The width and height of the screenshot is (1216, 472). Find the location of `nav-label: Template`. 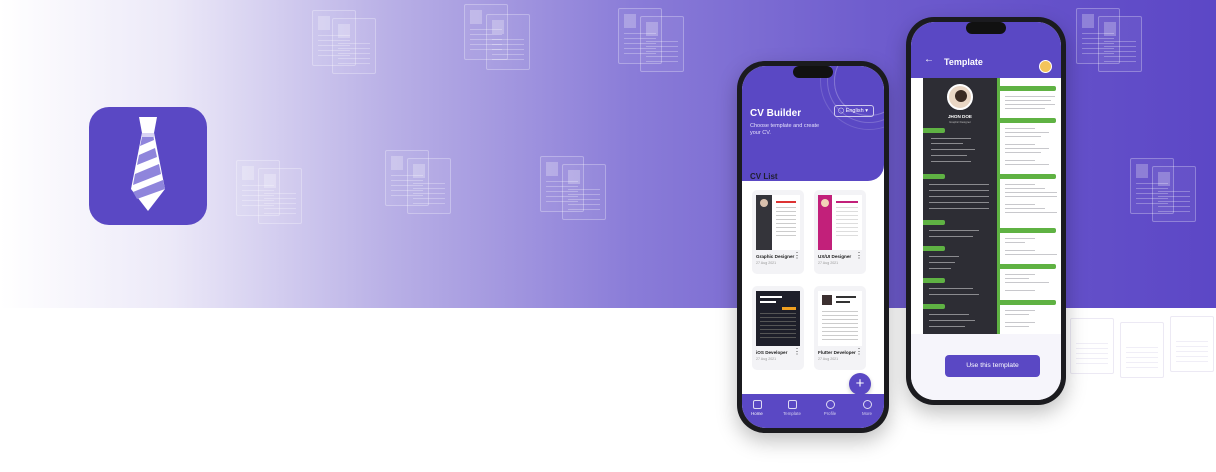

nav-label: Template is located at coordinates (792, 413).